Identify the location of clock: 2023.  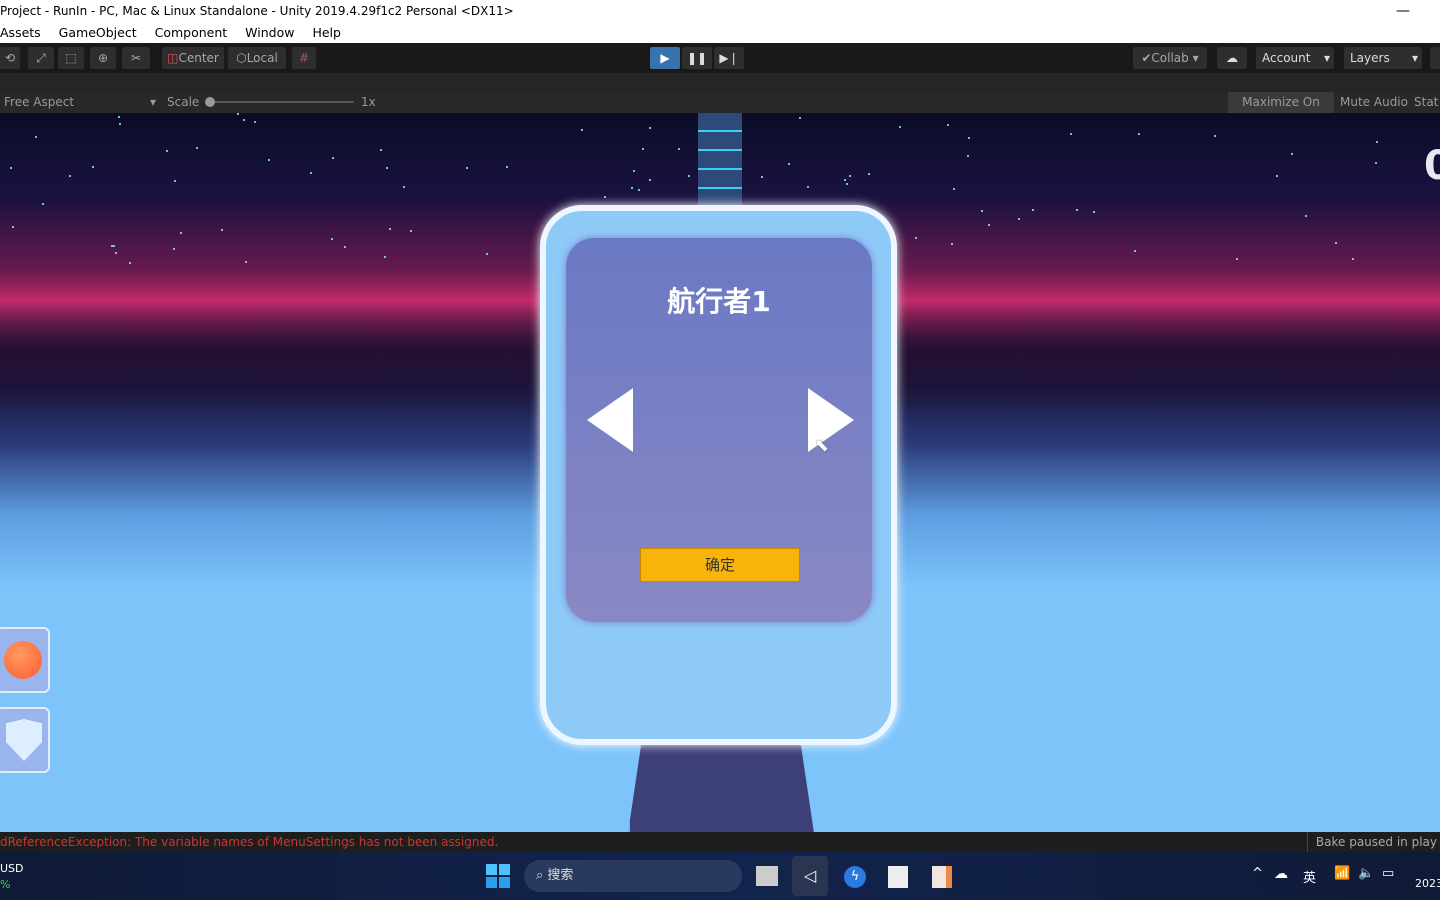
(1427, 883).